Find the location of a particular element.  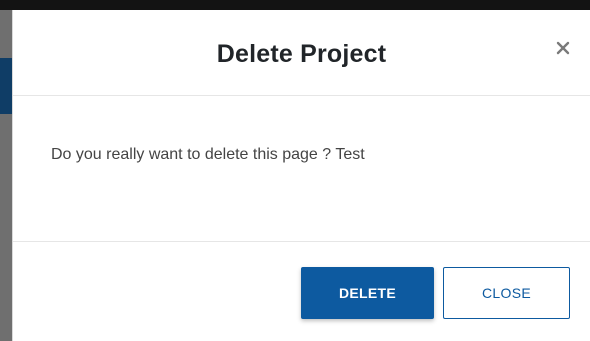

close-icon is located at coordinates (563, 48).